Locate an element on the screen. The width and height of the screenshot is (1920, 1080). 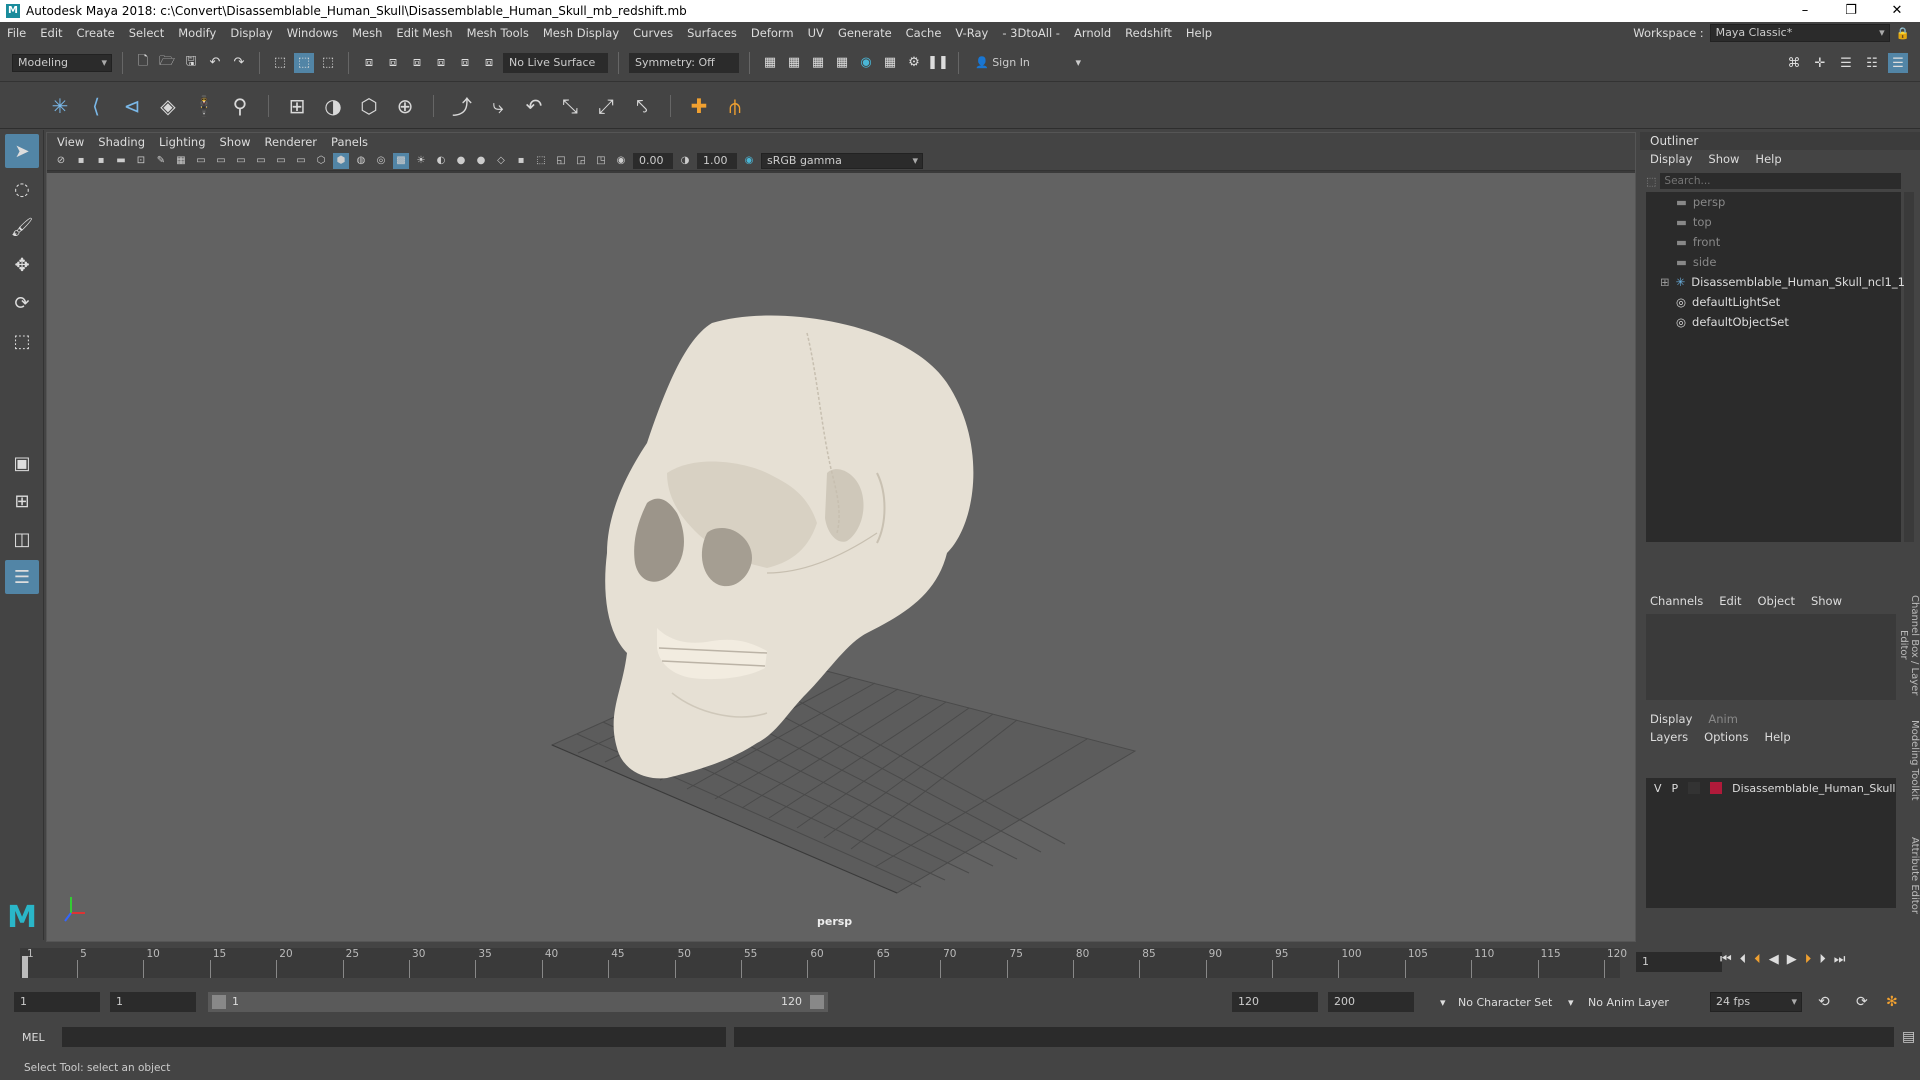
lasso-tool-icon: ◌ is located at coordinates (22, 189).